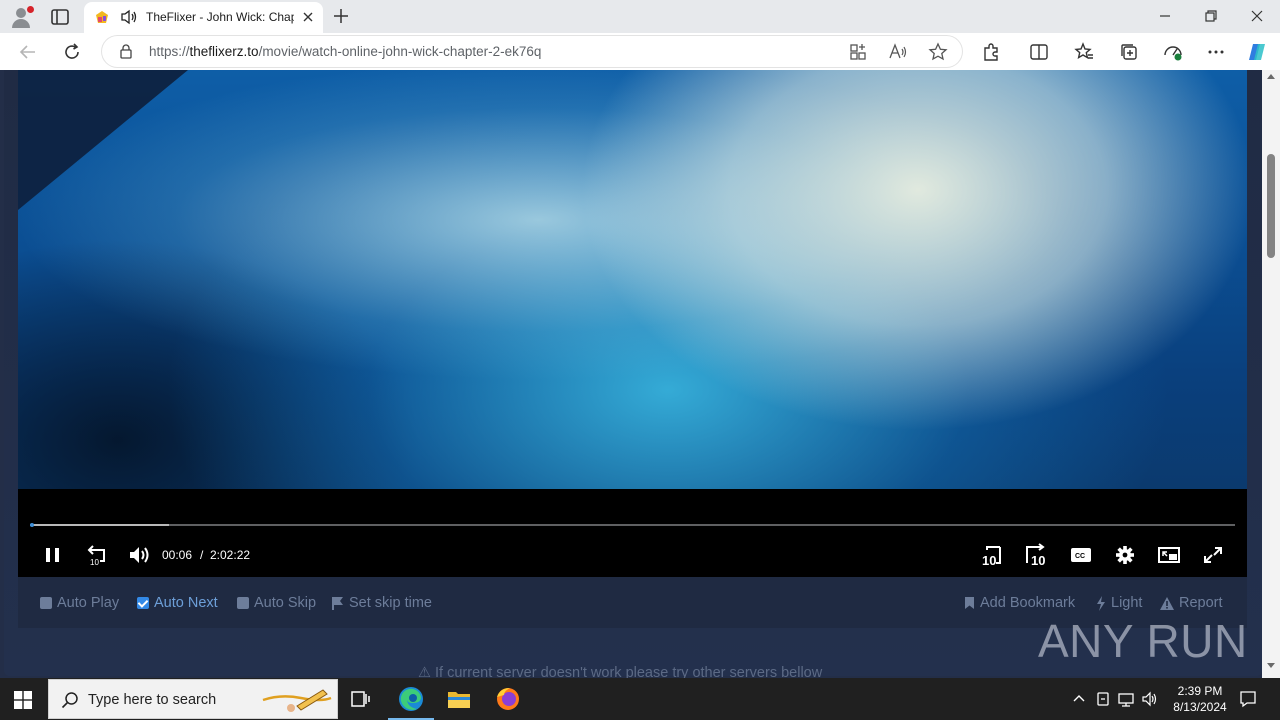  Describe the element at coordinates (1084, 52) in the screenshot. I see `favorites-icon` at that location.